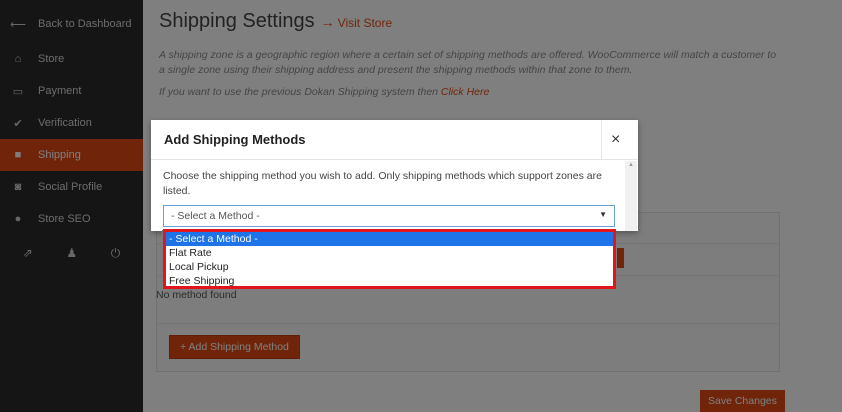  What do you see at coordinates (631, 196) in the screenshot?
I see `modal-scrollbar: ▲` at bounding box center [631, 196].